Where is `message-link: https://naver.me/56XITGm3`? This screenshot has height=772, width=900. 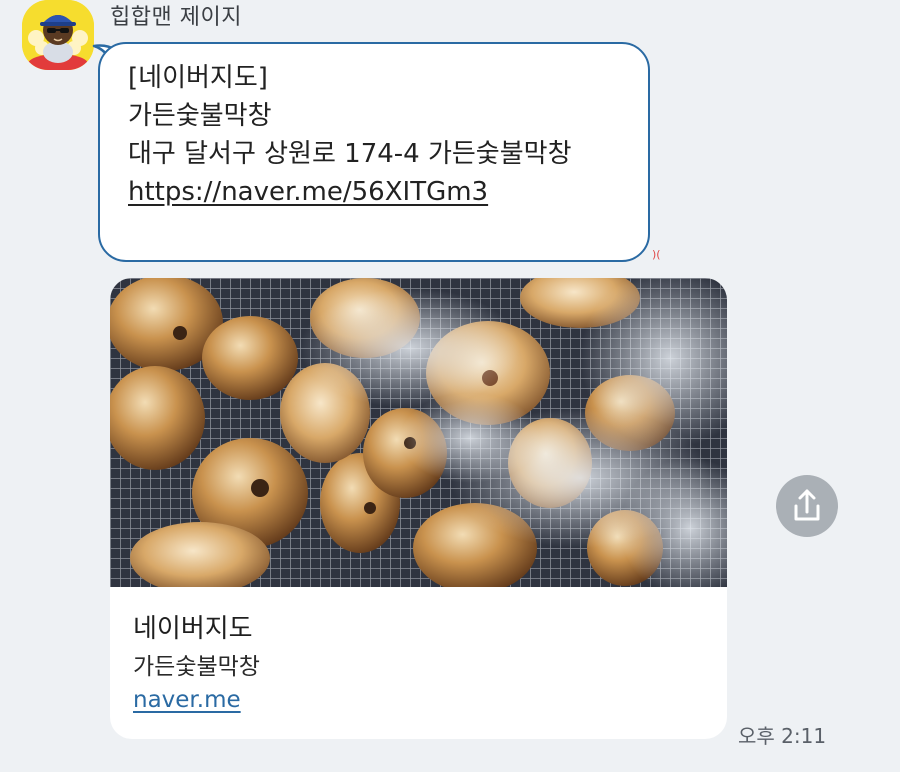
message-link: https://naver.me/56XITGm3 is located at coordinates (308, 192).